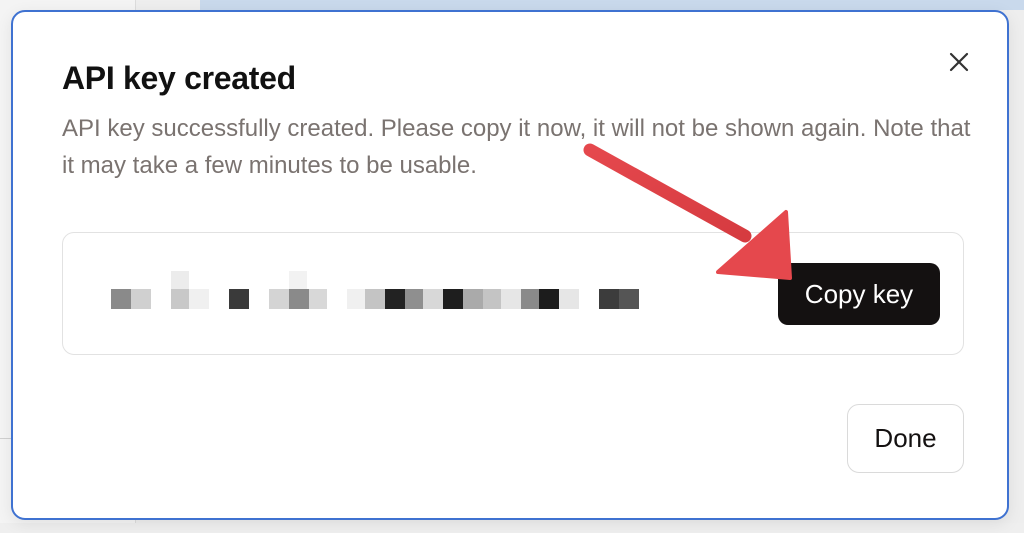  I want to click on redacted-api-key, so click(375, 290).